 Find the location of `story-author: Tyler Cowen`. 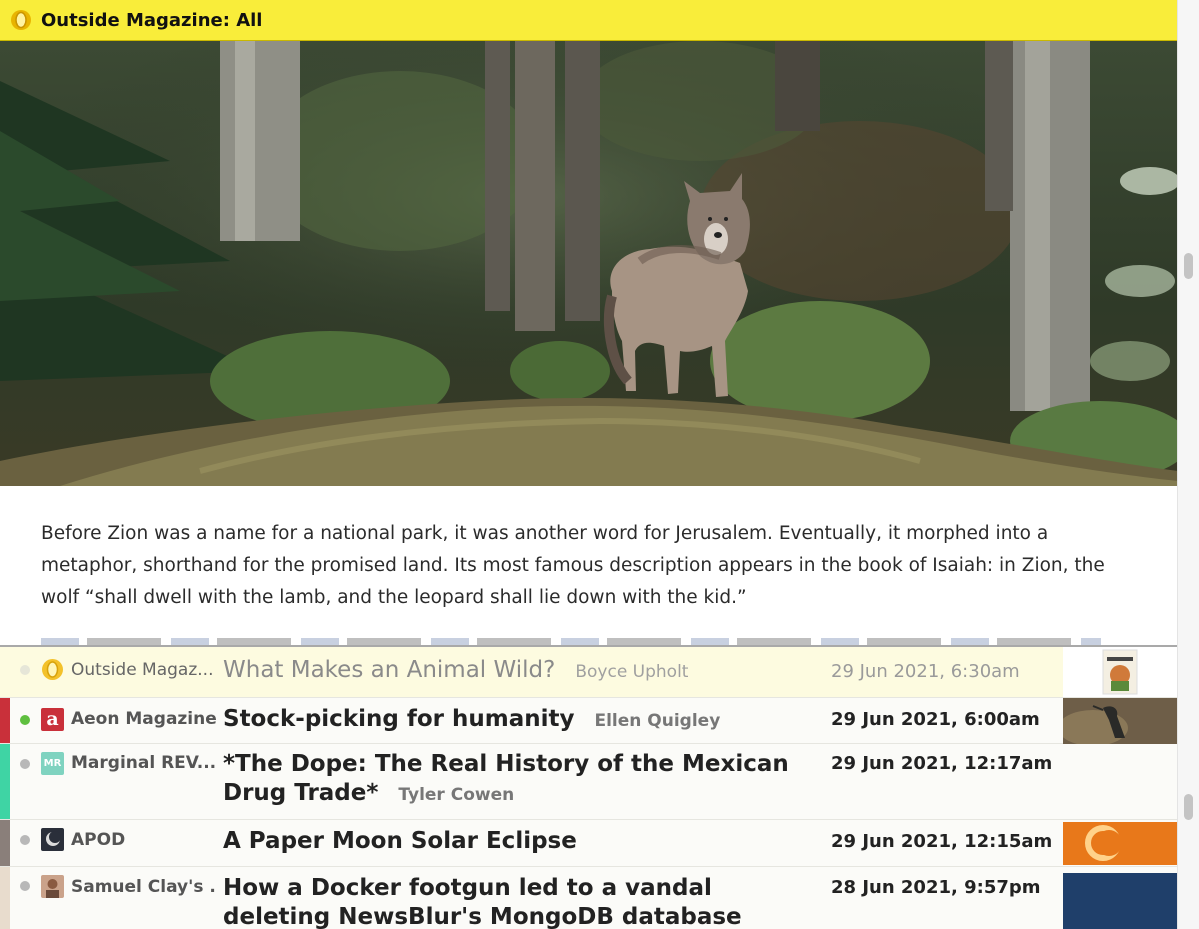

story-author: Tyler Cowen is located at coordinates (456, 795).